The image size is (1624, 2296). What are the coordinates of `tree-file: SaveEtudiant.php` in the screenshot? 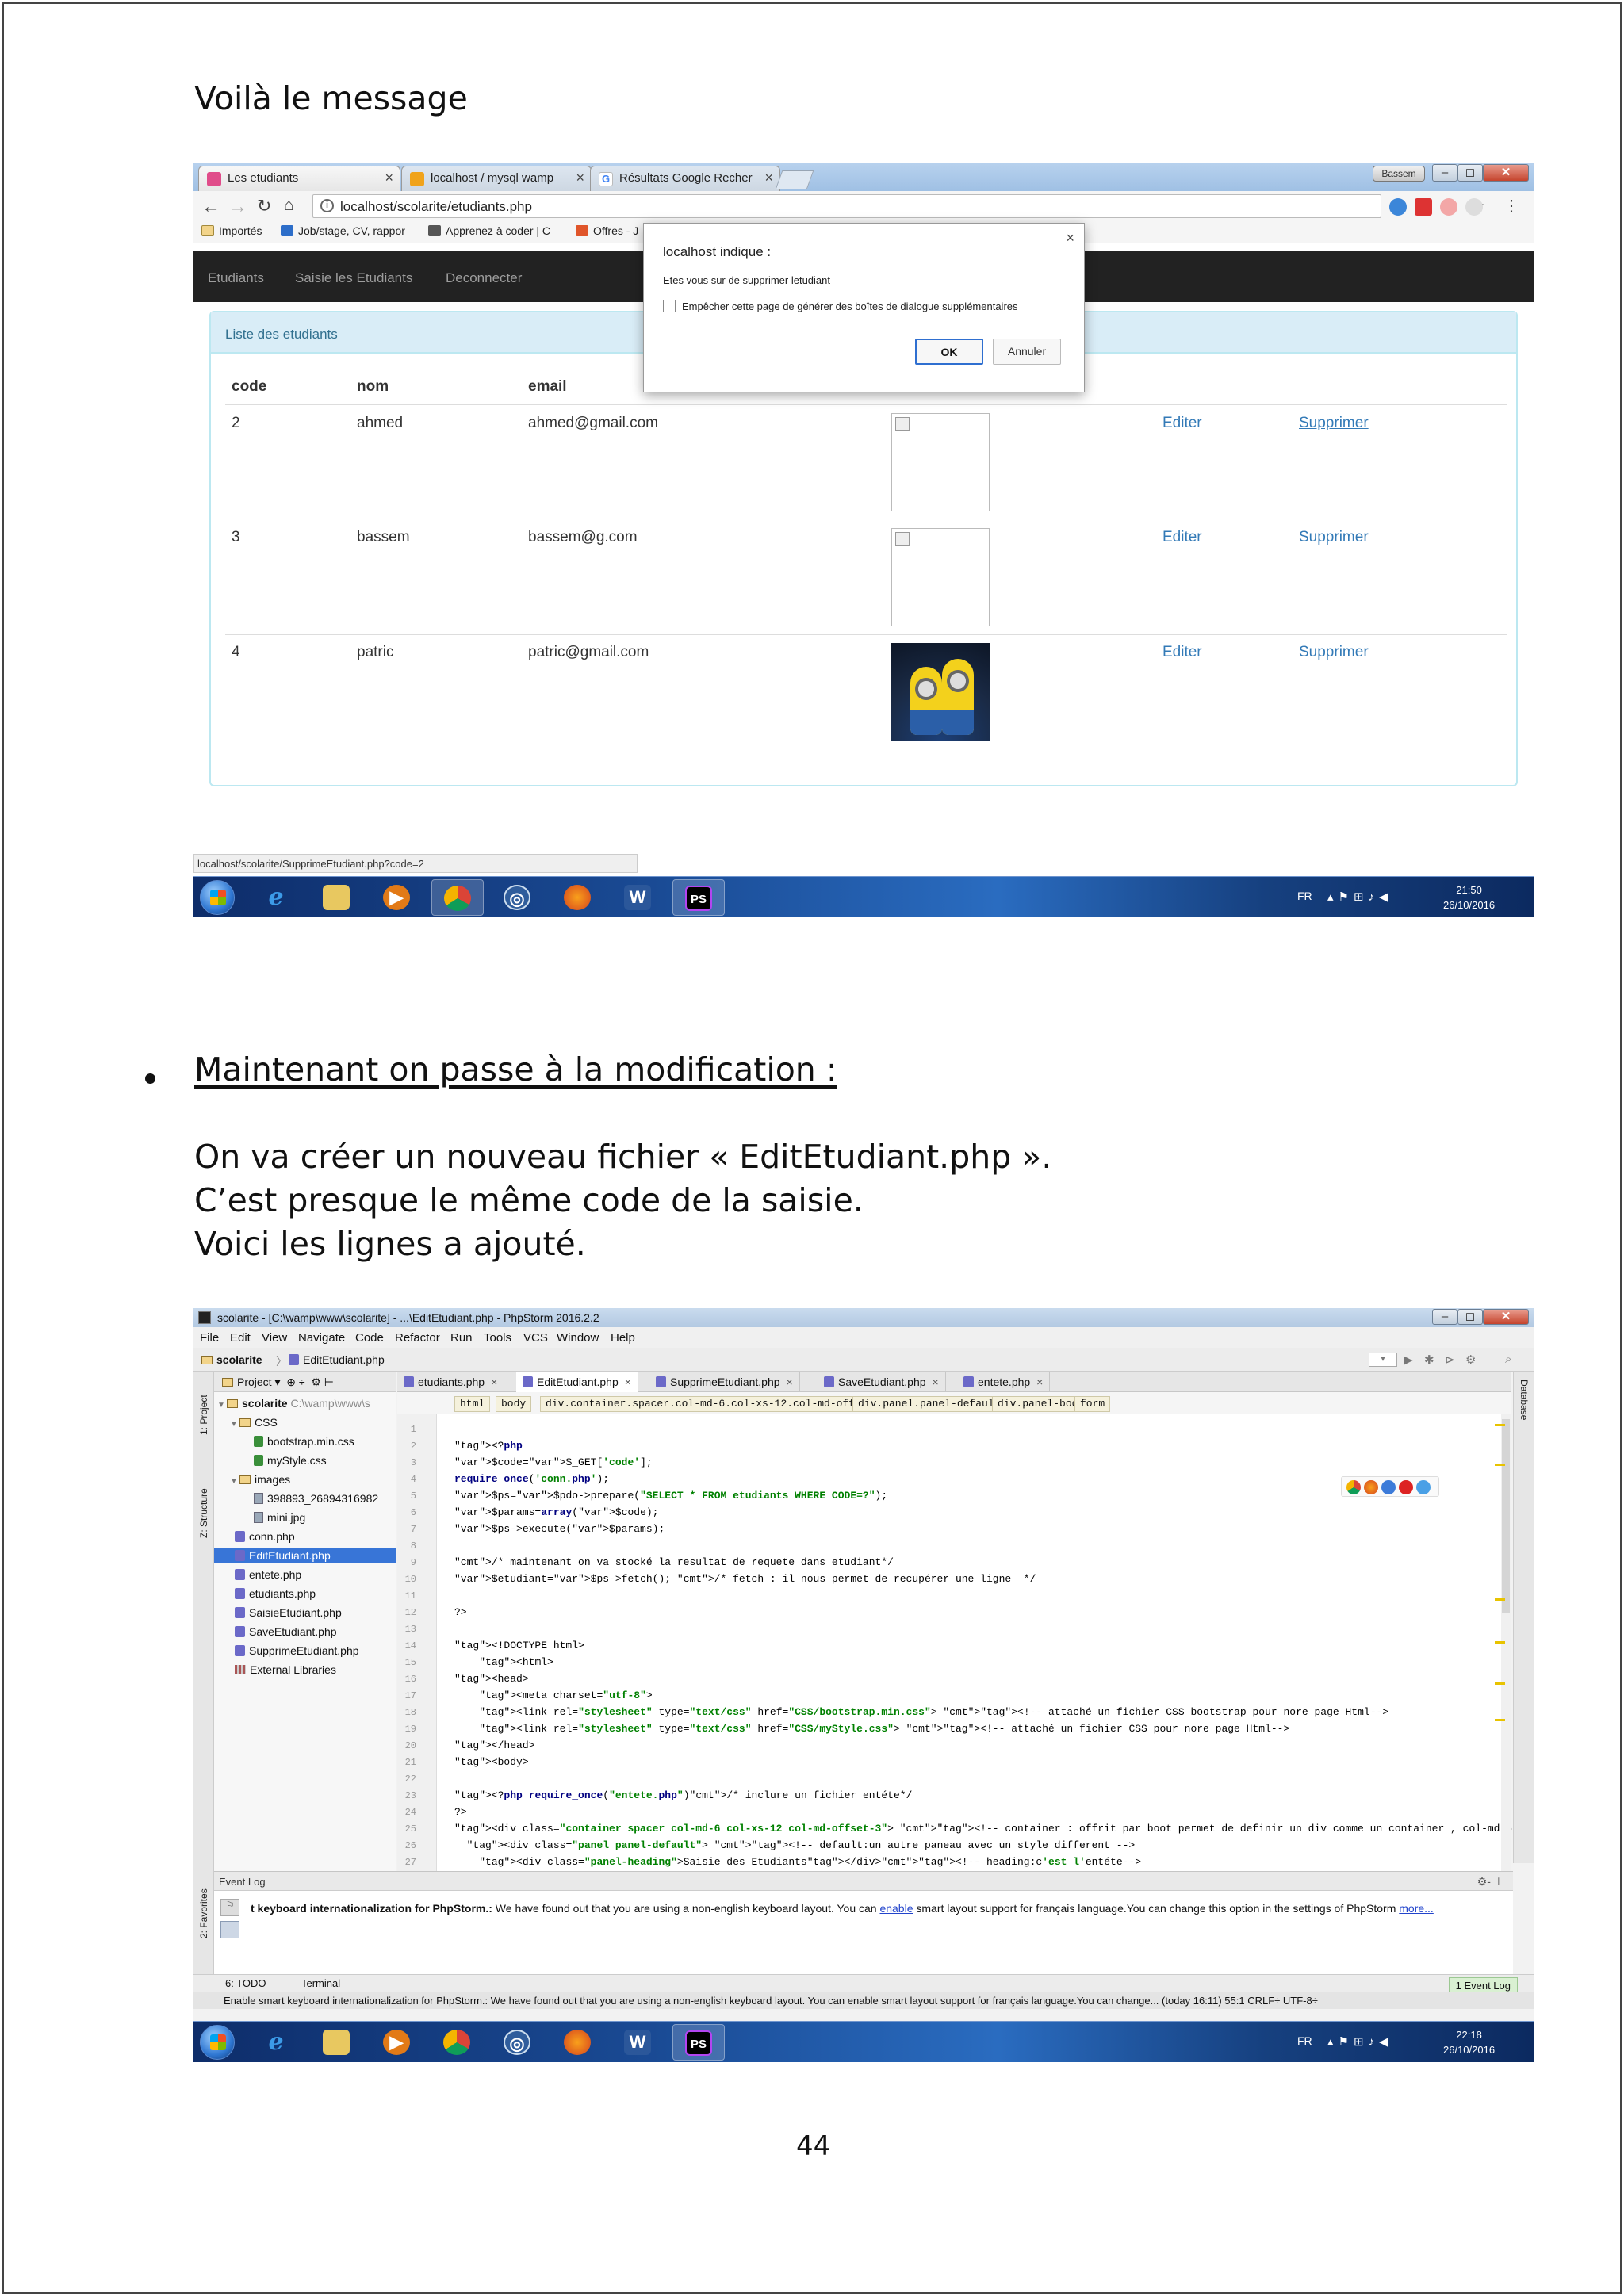 It's located at (286, 1631).